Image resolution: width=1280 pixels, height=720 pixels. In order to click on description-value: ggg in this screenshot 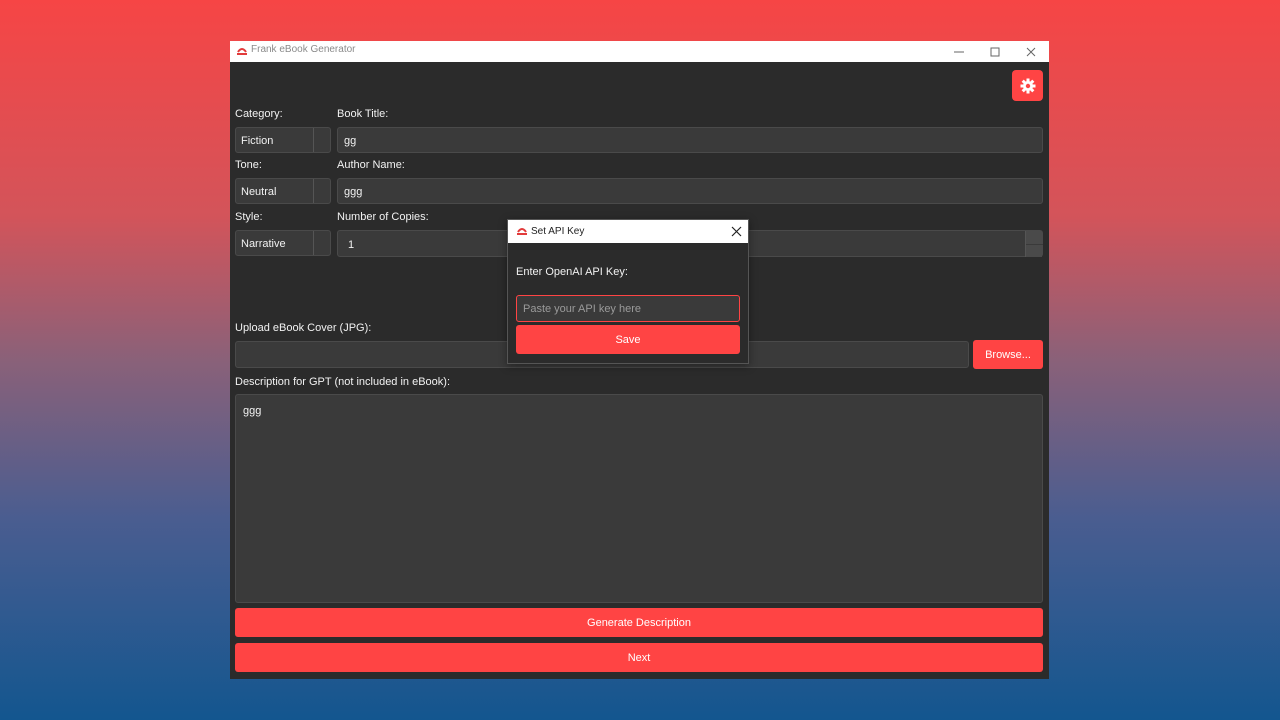, I will do `click(252, 411)`.